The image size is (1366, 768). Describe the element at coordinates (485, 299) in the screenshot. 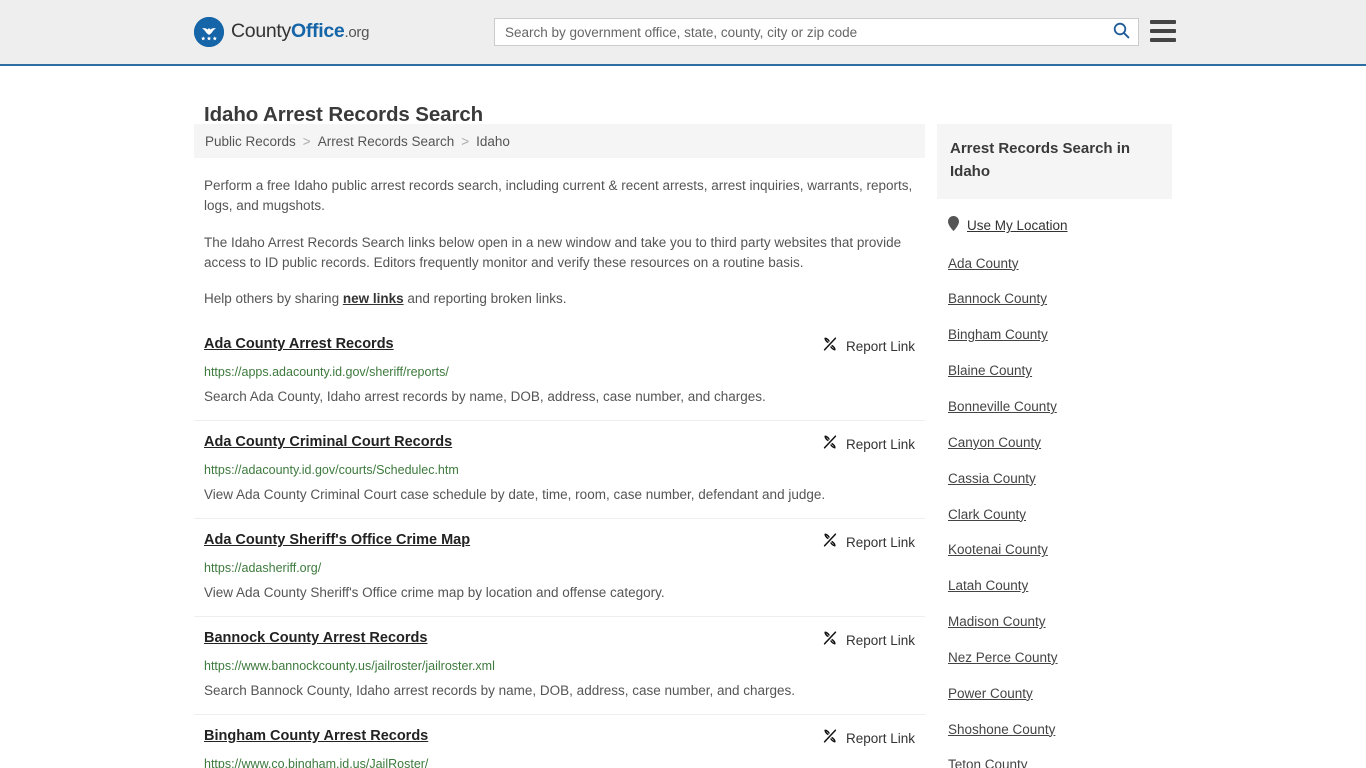

I see `intro-p3-after: and reporting broken links.` at that location.